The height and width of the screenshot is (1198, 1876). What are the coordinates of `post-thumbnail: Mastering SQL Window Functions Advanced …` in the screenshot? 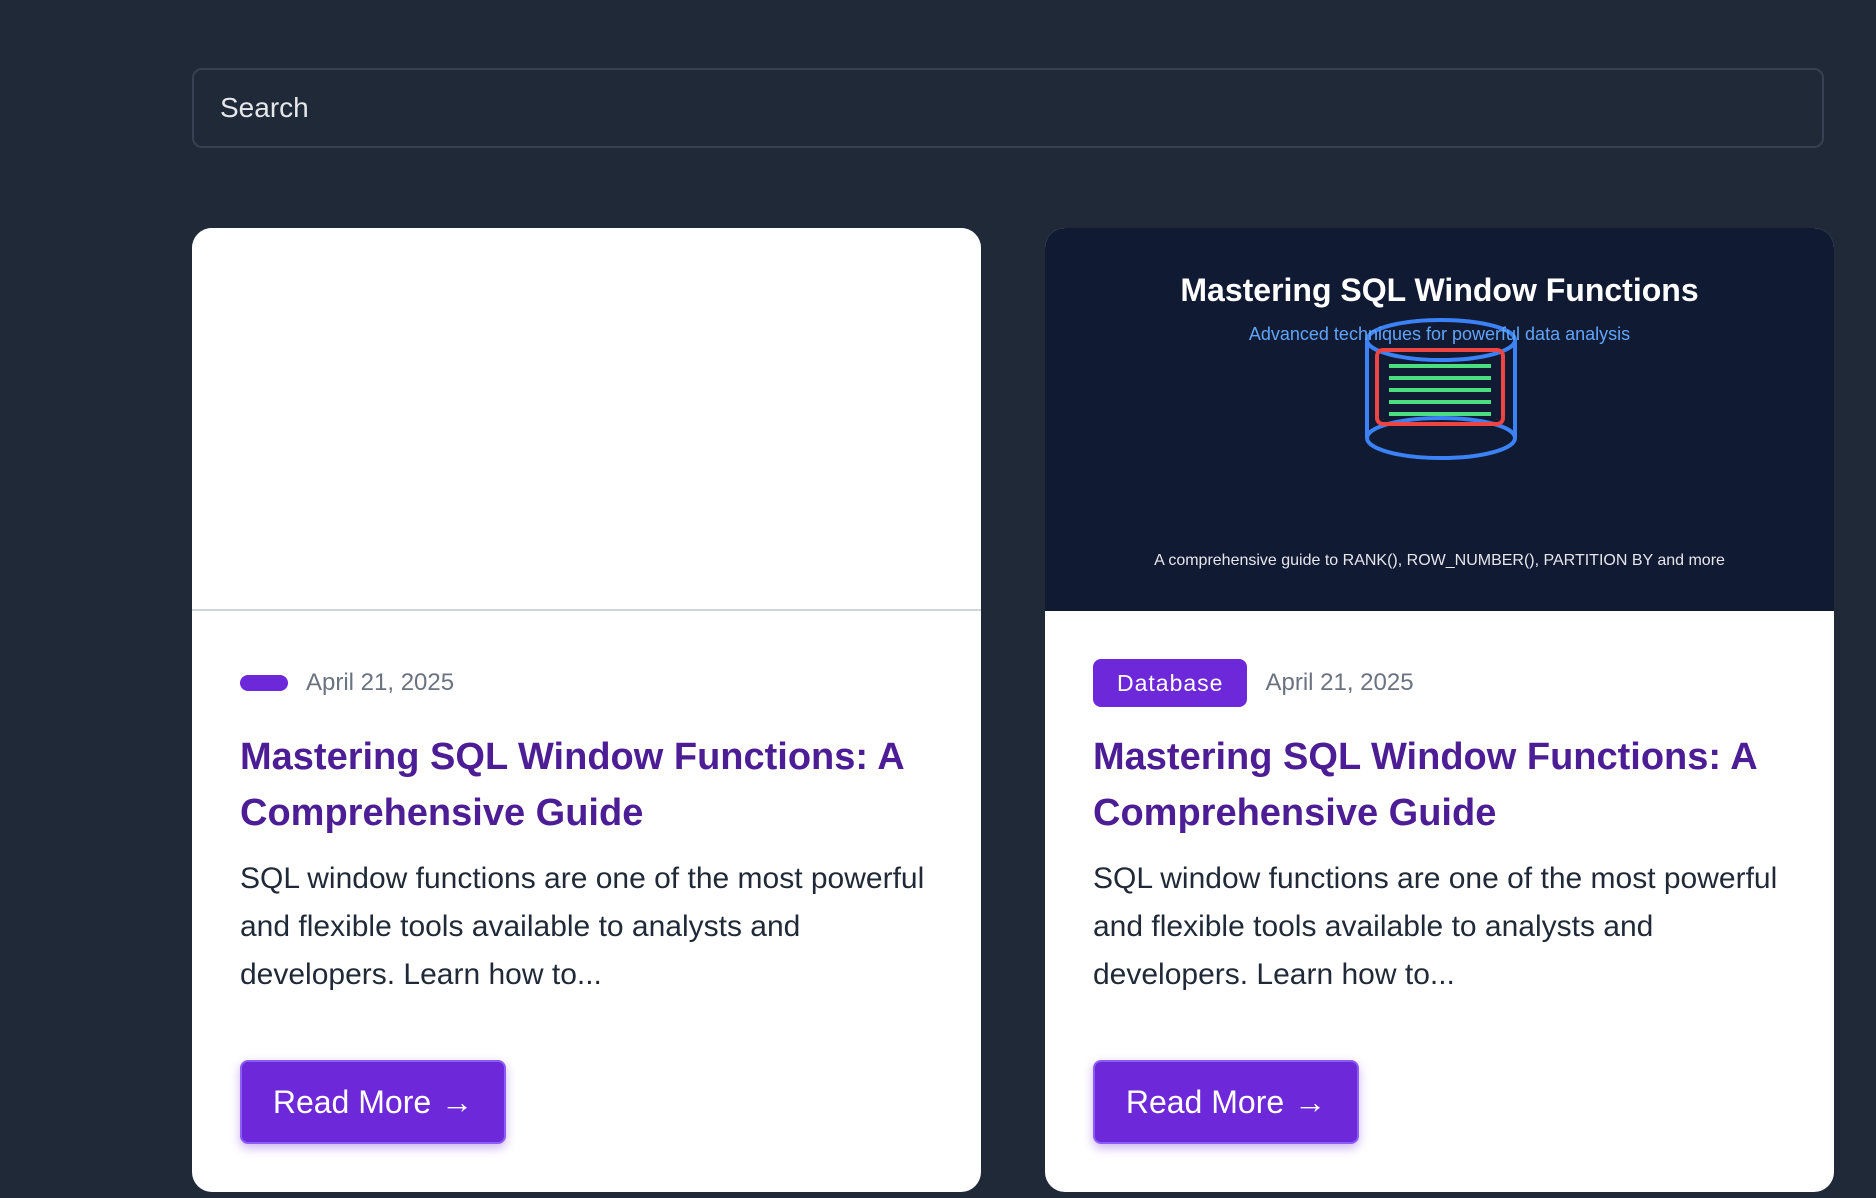 It's located at (1439, 419).